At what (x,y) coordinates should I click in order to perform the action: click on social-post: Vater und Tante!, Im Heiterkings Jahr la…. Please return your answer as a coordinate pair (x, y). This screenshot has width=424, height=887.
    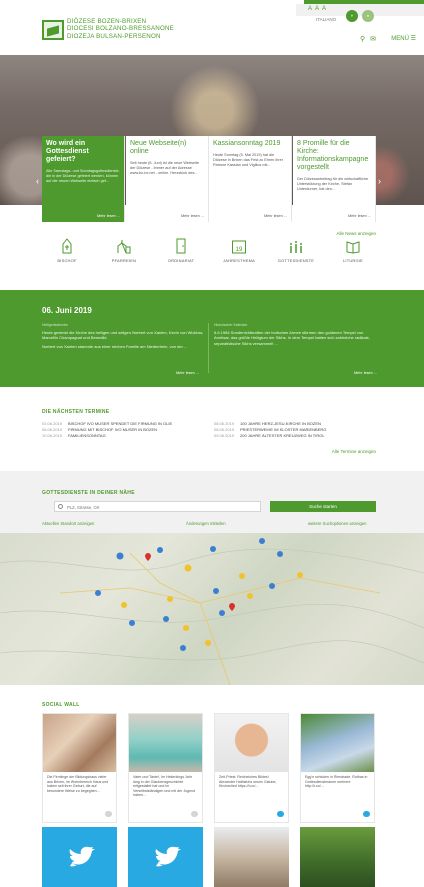
    Looking at the image, I should click on (165, 768).